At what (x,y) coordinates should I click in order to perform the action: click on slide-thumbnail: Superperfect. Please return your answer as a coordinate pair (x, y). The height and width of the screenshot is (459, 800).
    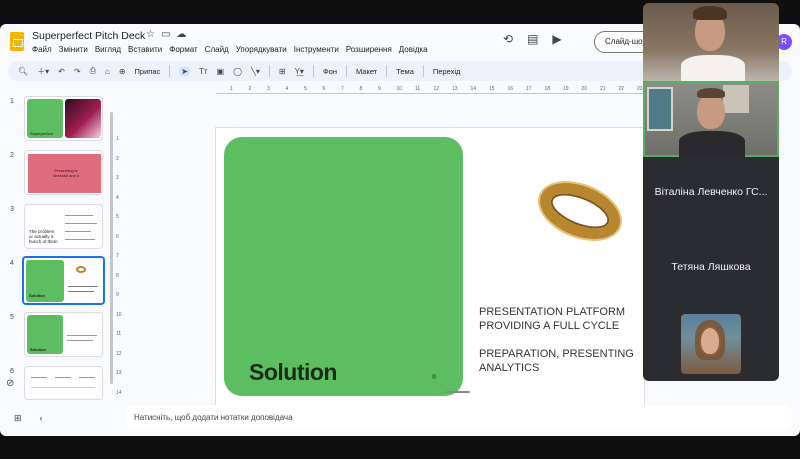
    Looking at the image, I should click on (63, 118).